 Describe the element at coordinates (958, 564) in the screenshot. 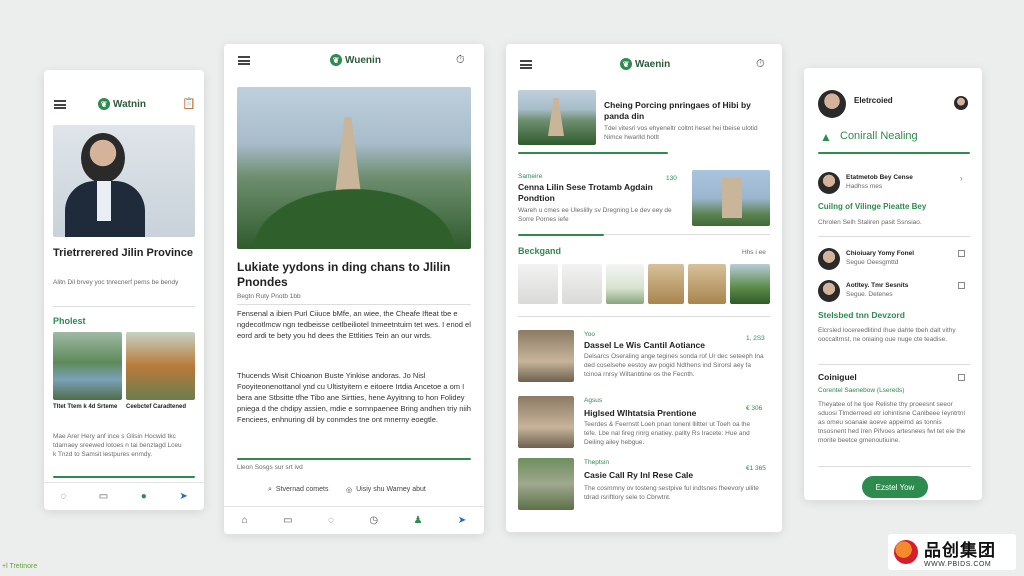

I see `watermark-url: WWW.PBIDS.COM` at that location.